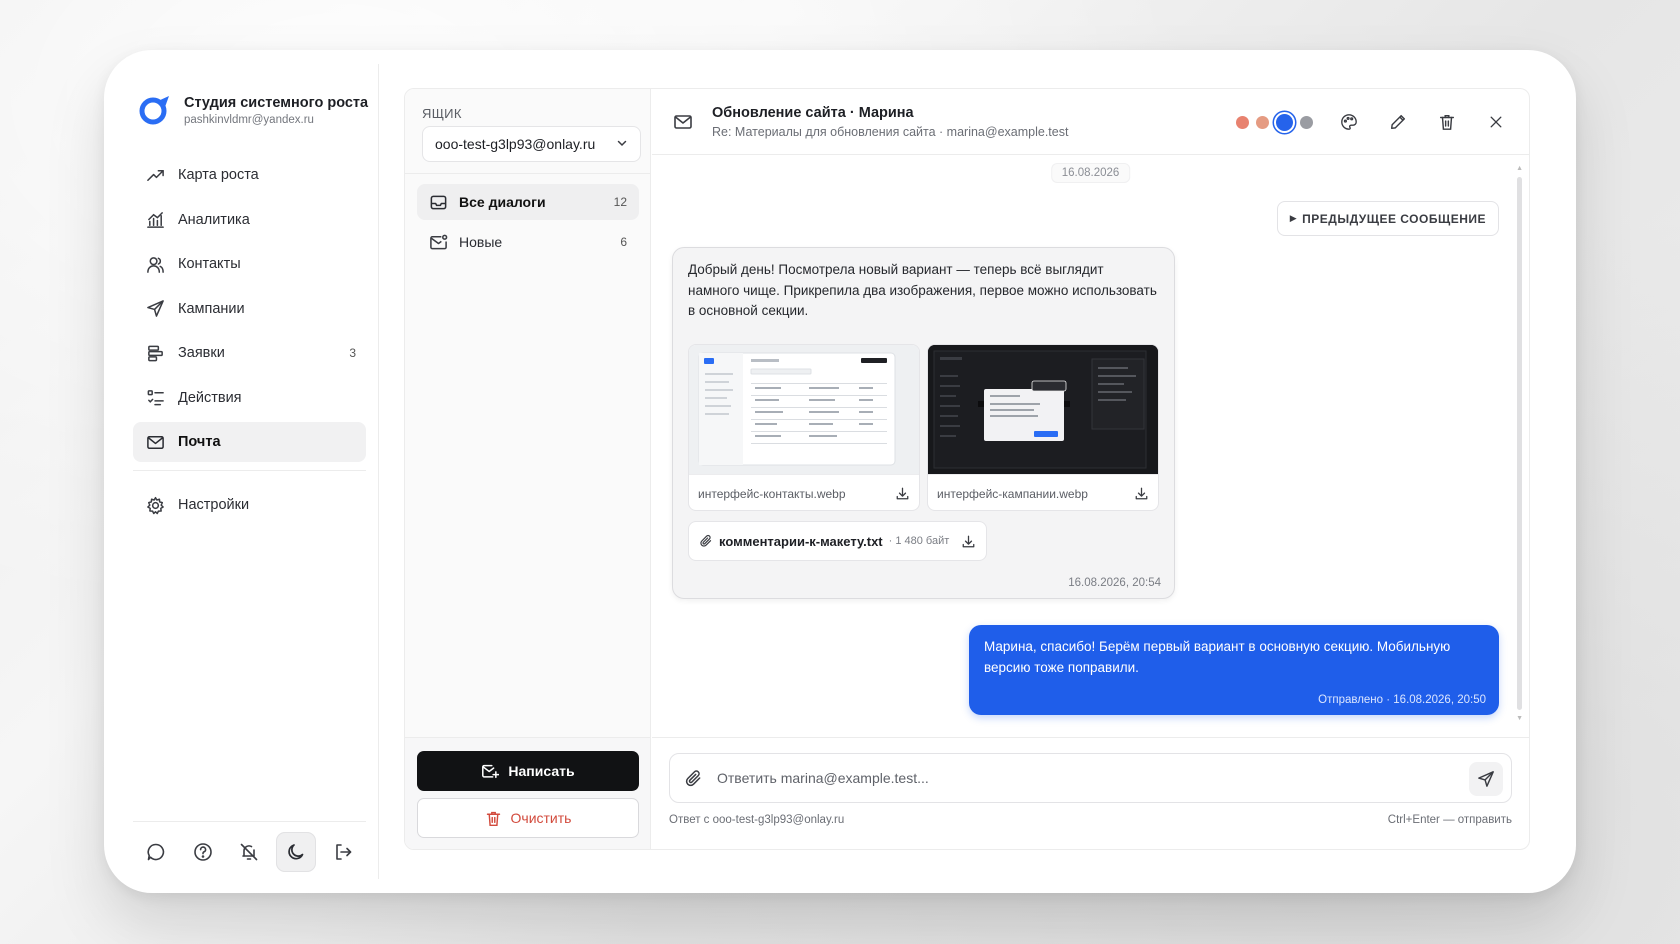 The width and height of the screenshot is (1680, 944). What do you see at coordinates (481, 242) in the screenshot?
I see `folder-label: Новые` at bounding box center [481, 242].